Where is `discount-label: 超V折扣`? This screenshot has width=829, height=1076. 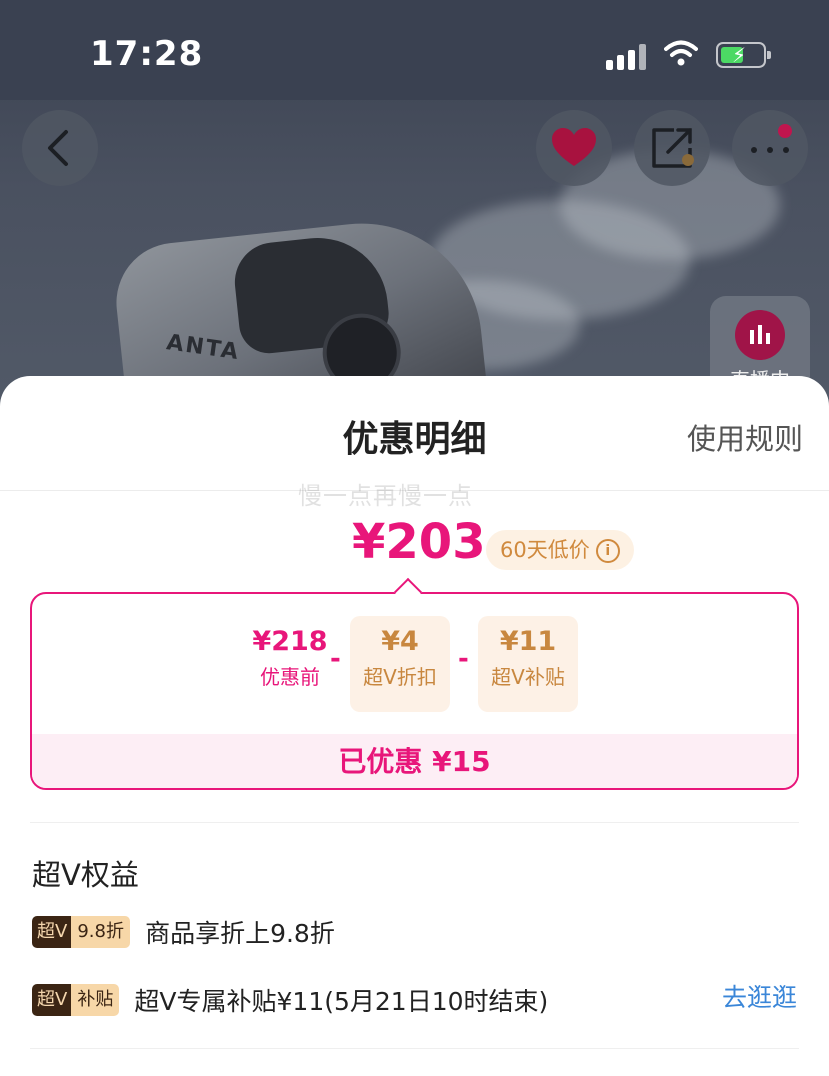 discount-label: 超V折扣 is located at coordinates (400, 677).